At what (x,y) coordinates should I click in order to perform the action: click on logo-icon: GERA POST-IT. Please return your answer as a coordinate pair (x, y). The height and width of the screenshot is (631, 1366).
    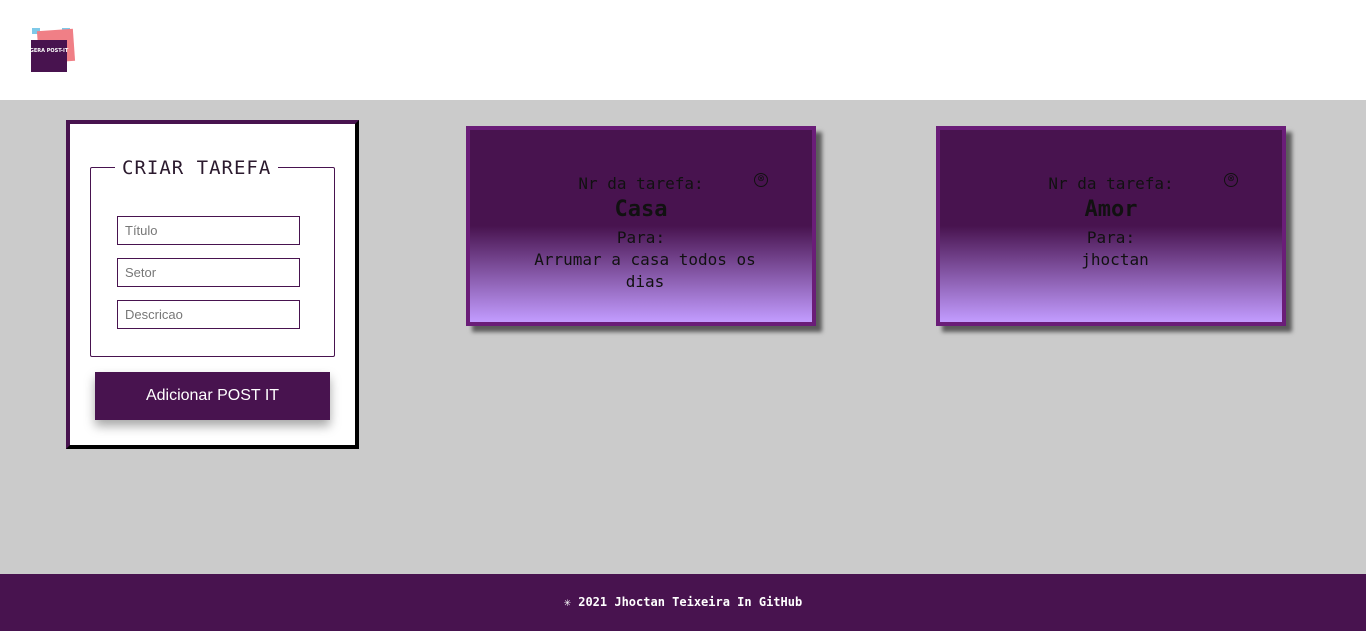
    Looking at the image, I should click on (52, 50).